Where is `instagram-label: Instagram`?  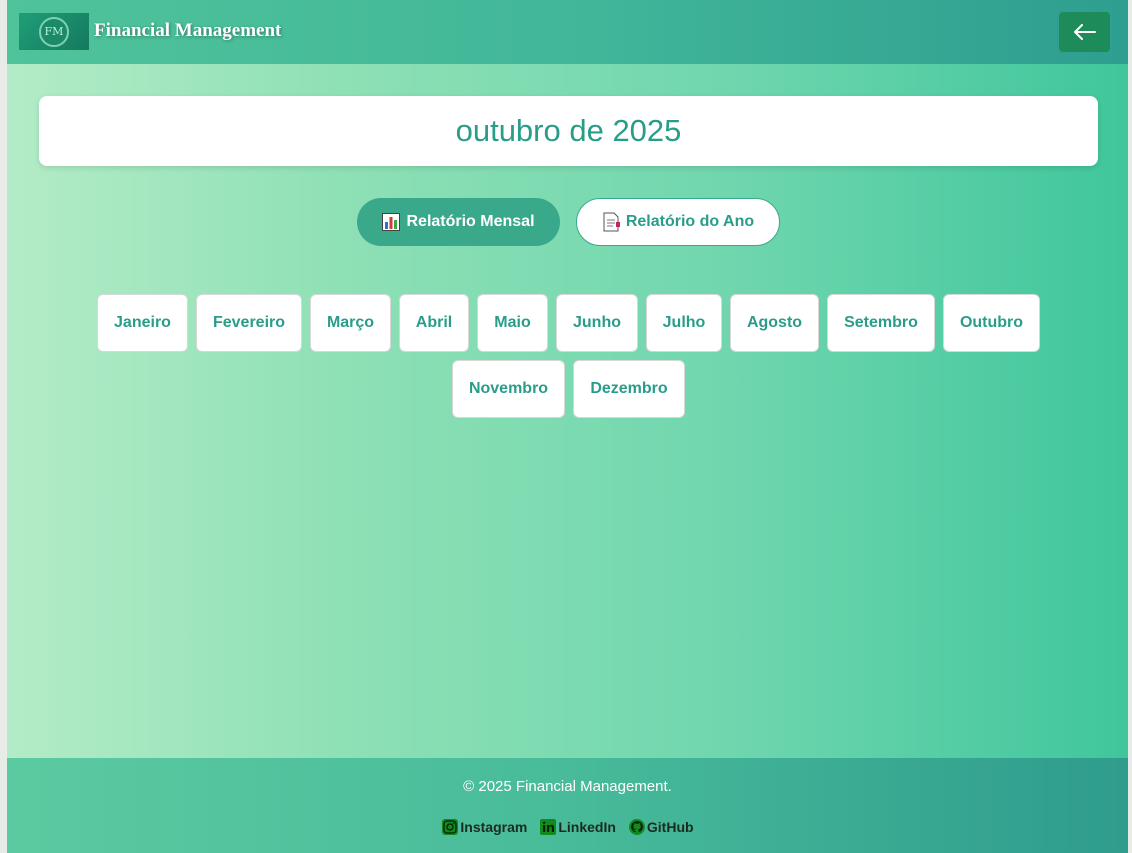 instagram-label: Instagram is located at coordinates (494, 827).